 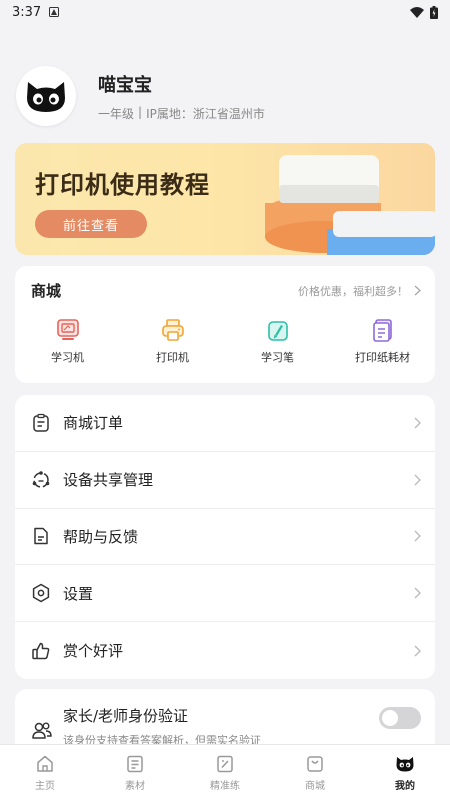 I want to click on profile-header: 喵宝宝 一年级 | IP属地：浙江省温州市, so click(x=225, y=83).